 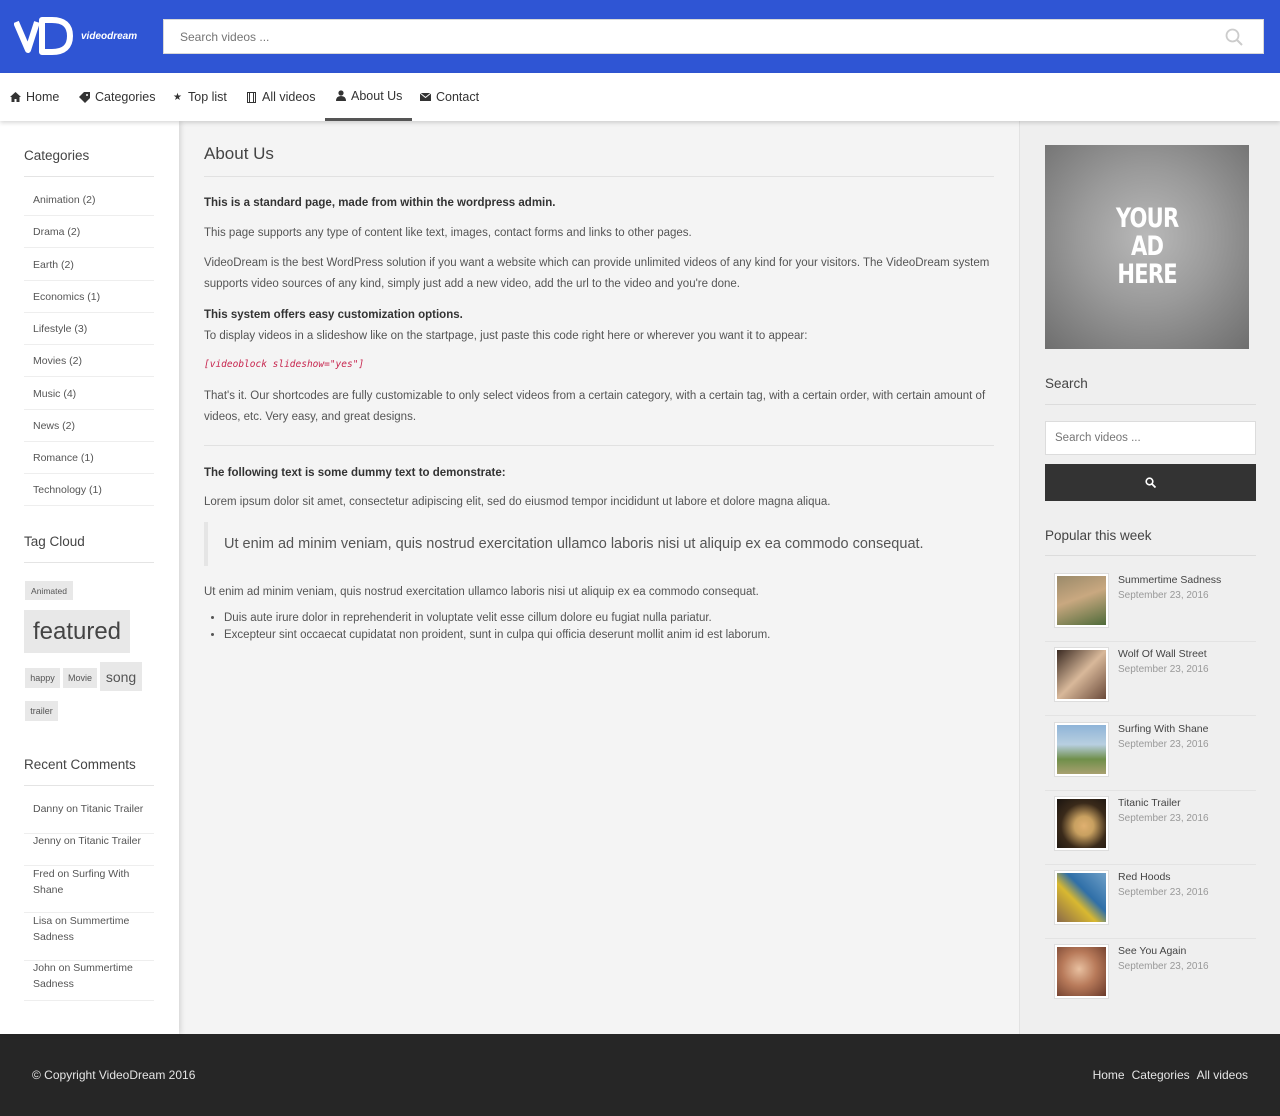 I want to click on footer-links: Home Categories All videos, so click(x=1170, y=1075).